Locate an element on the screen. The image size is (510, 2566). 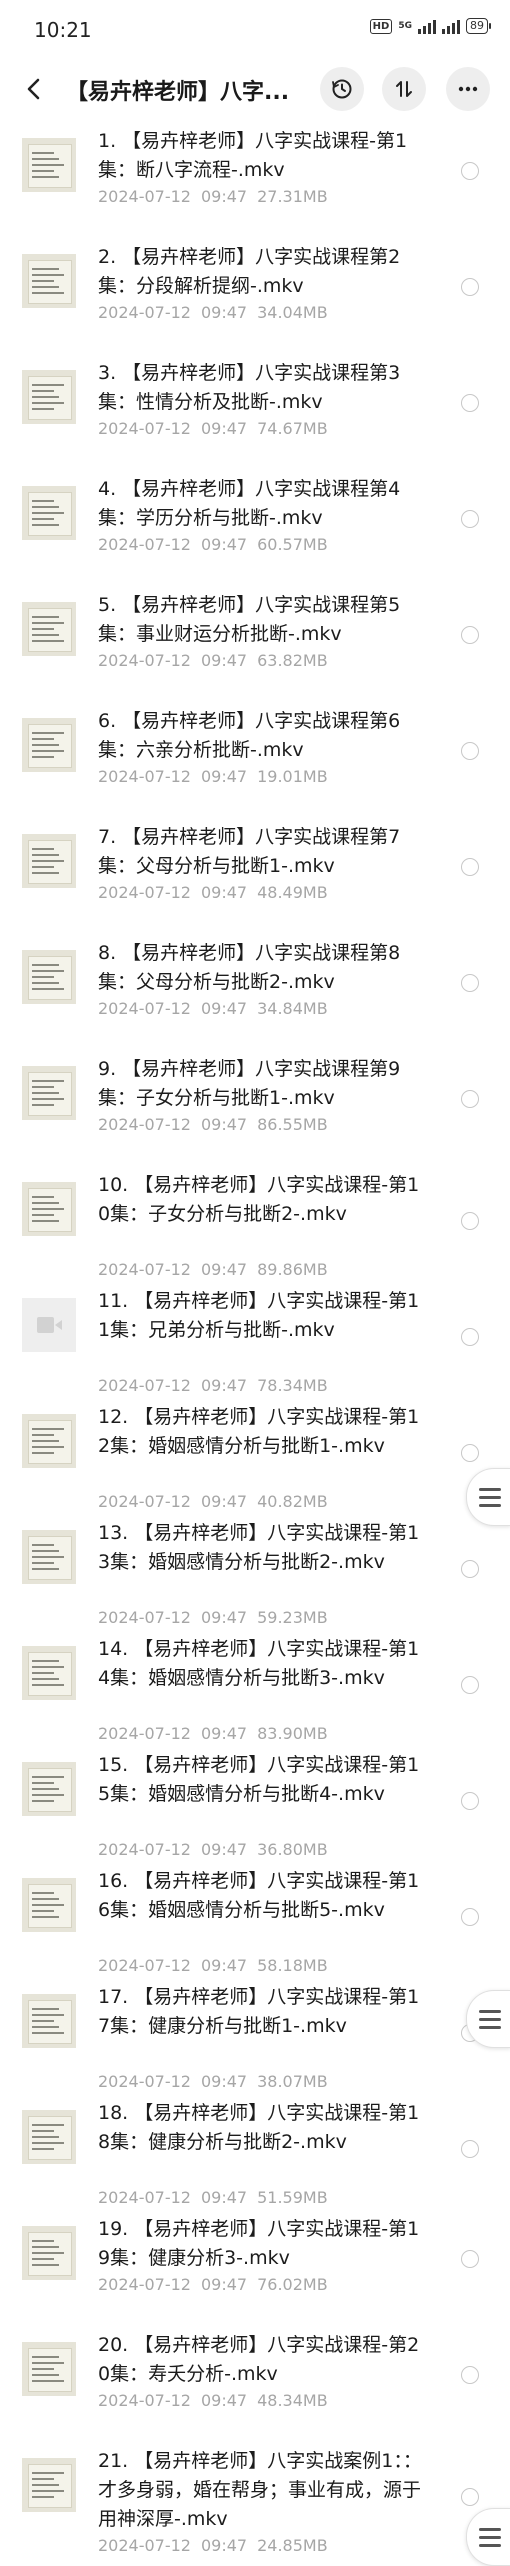
file-size: 78.34MB is located at coordinates (292, 1385).